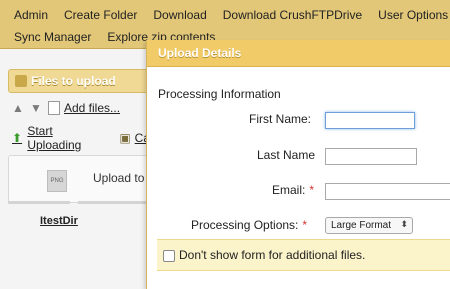  I want to click on start-uploading-label: Start Uploading, so click(54, 138).